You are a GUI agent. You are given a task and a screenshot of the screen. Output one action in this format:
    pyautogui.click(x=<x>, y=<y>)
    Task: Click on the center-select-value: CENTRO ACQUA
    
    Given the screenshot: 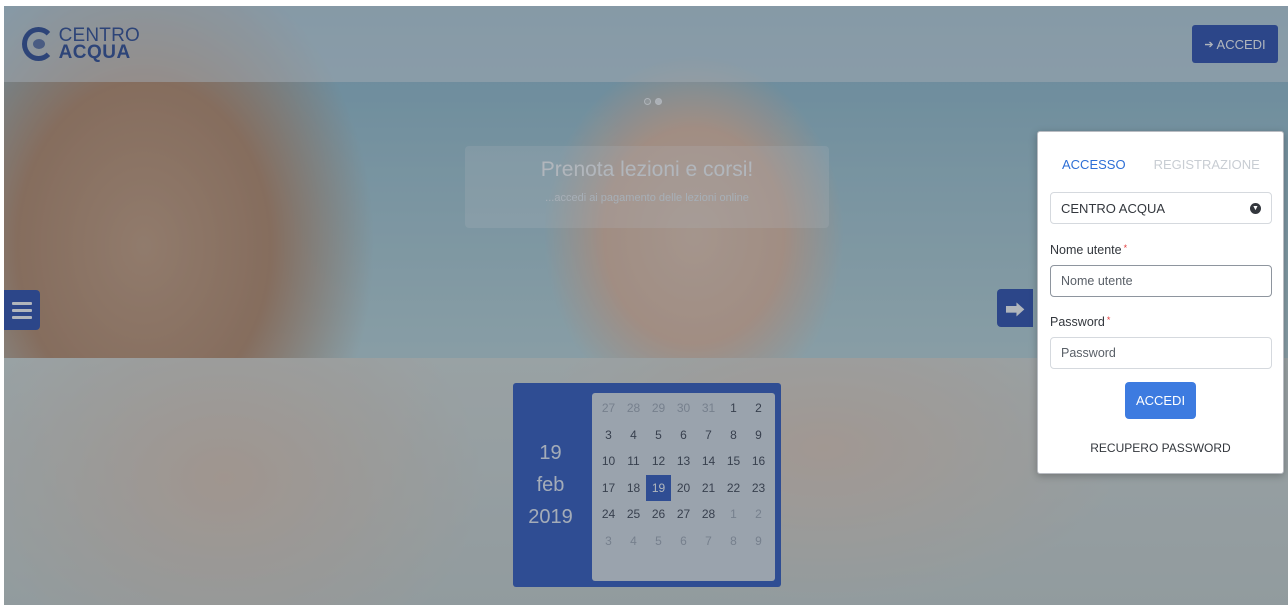 What is the action you would take?
    pyautogui.click(x=1113, y=208)
    